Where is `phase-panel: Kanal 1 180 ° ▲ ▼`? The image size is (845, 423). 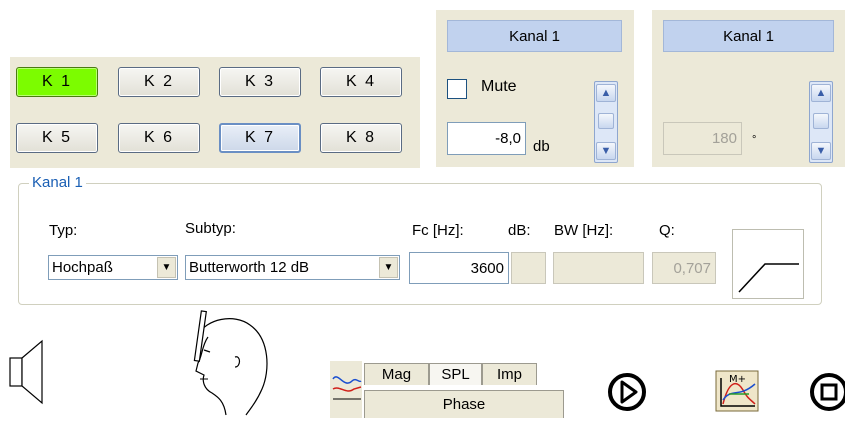
phase-panel: Kanal 1 180 ° ▲ ▼ is located at coordinates (748, 88).